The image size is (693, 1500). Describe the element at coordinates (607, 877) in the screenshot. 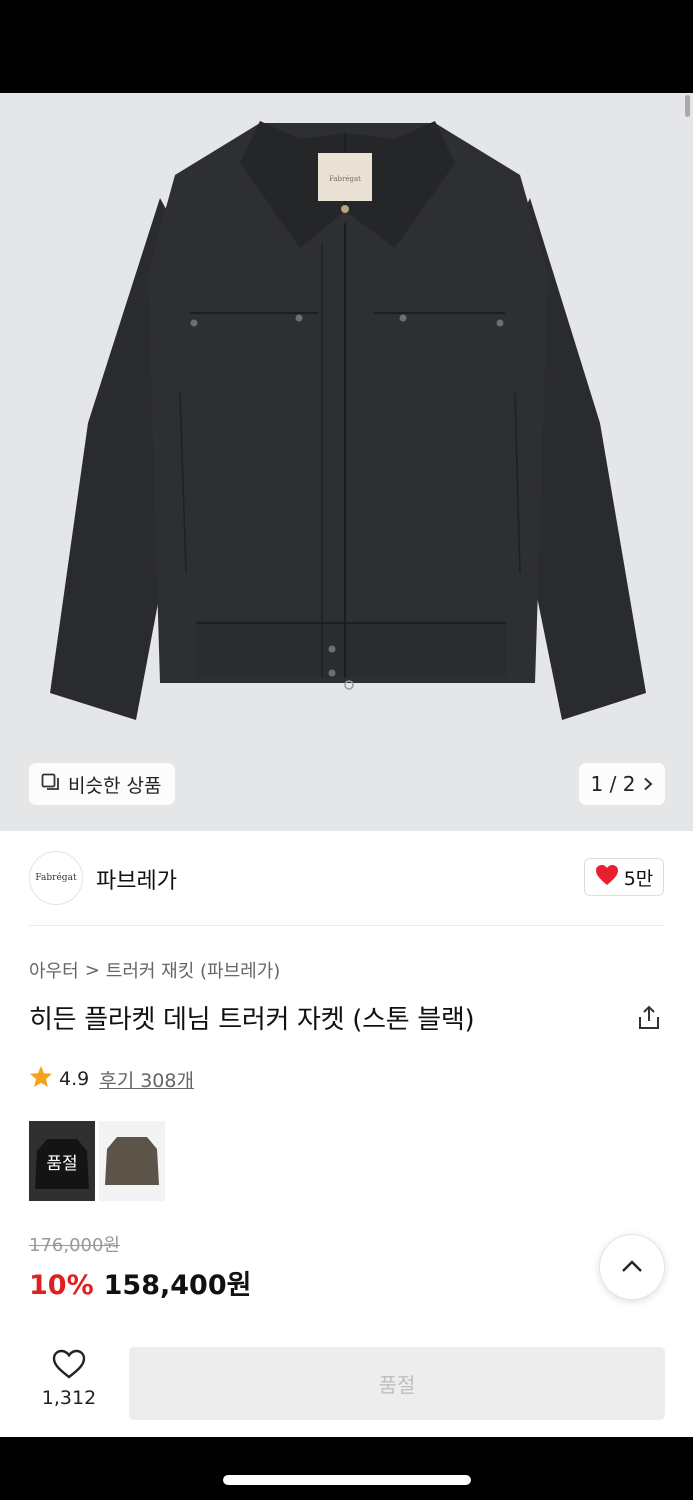

I see `heart-filled-icon` at that location.